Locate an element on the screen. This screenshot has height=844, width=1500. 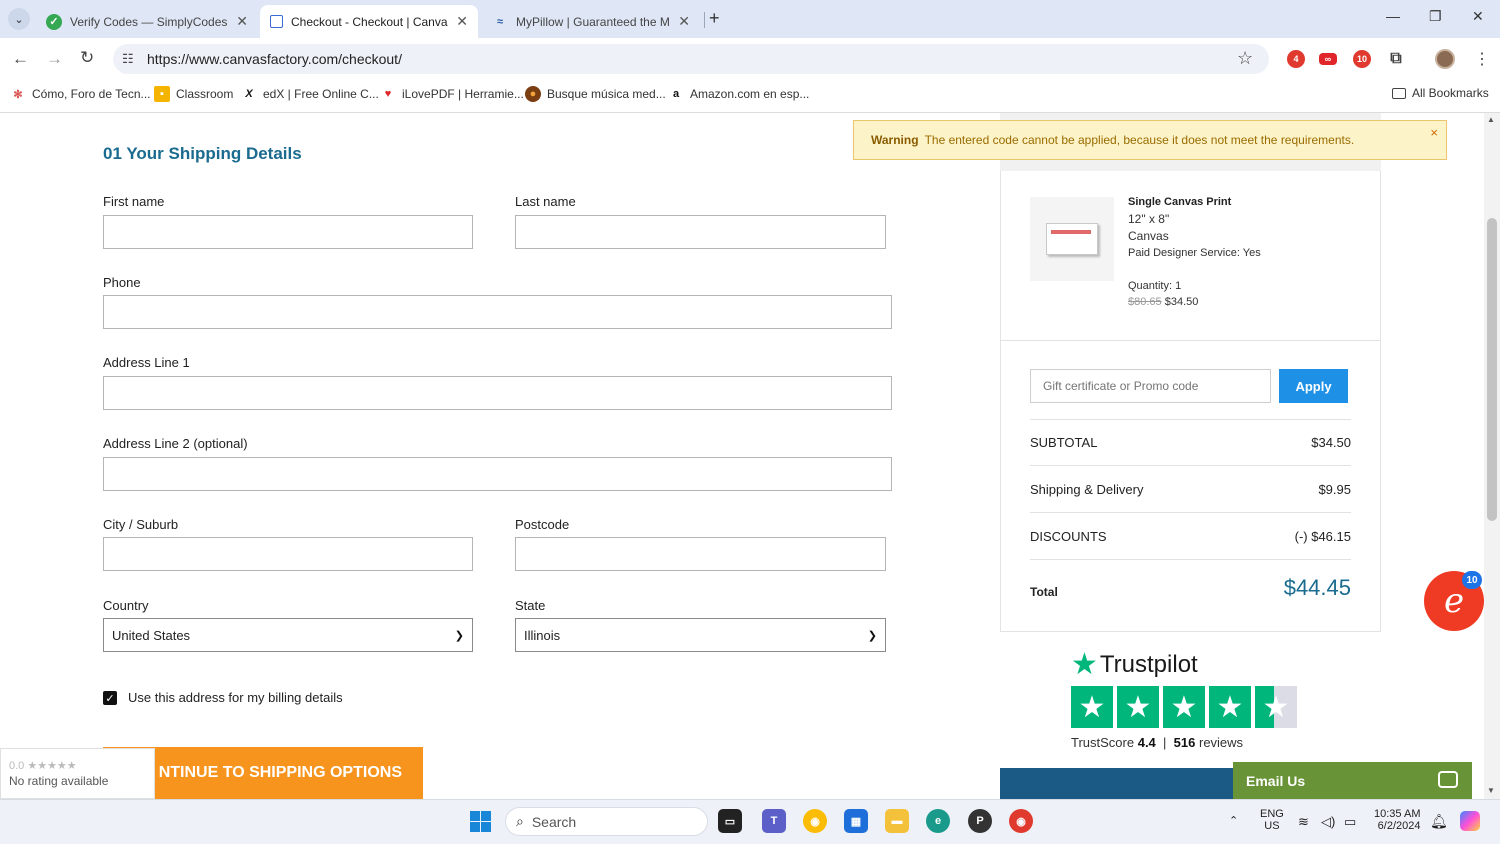
extension-icon: 10 is located at coordinates (1362, 59).